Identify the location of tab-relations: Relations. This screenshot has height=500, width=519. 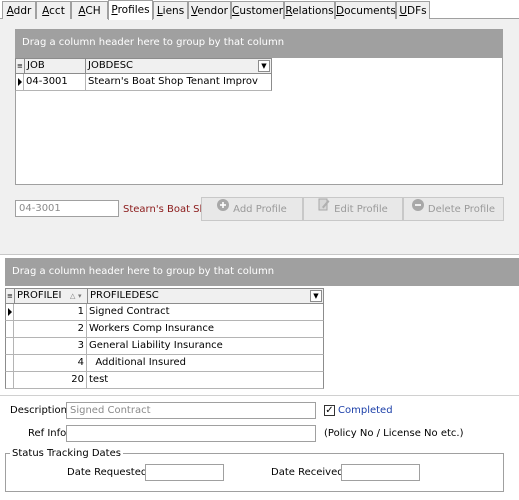
(309, 10).